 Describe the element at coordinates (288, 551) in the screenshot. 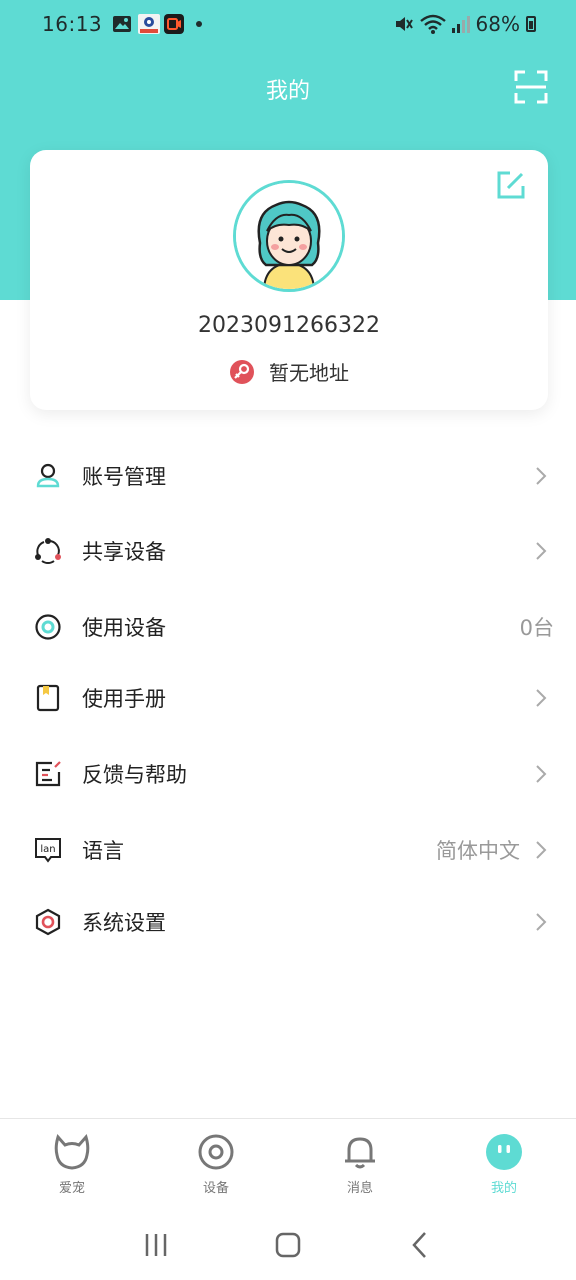

I see `menu-item-share-device: 共享设备` at that location.